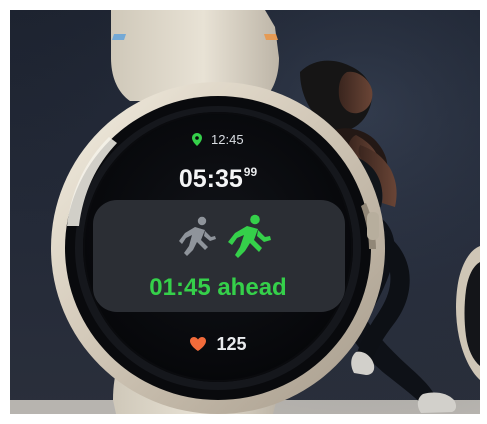  Describe the element at coordinates (197, 141) in the screenshot. I see `location-pin-icon` at that location.